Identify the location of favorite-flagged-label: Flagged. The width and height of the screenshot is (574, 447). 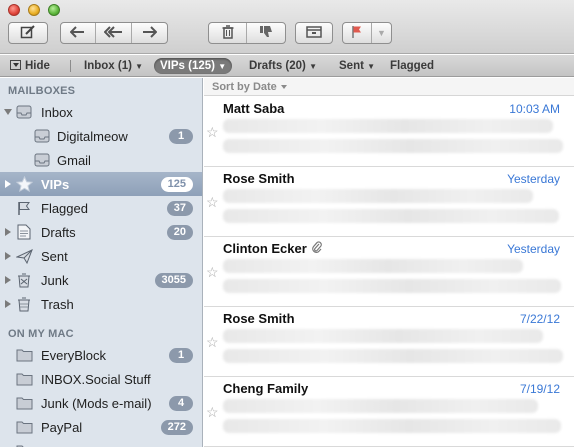
(412, 66).